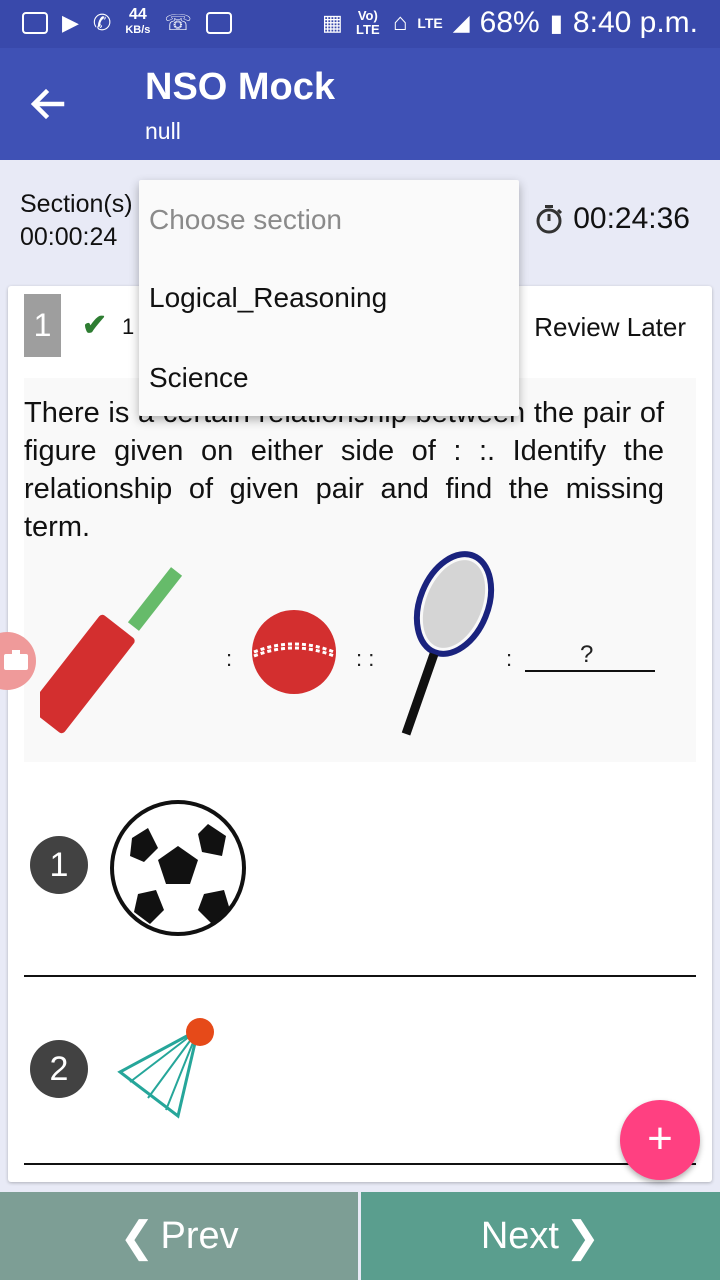 The height and width of the screenshot is (1280, 720). What do you see at coordinates (360, 104) in the screenshot?
I see `app-bar: NSO Mock null` at bounding box center [360, 104].